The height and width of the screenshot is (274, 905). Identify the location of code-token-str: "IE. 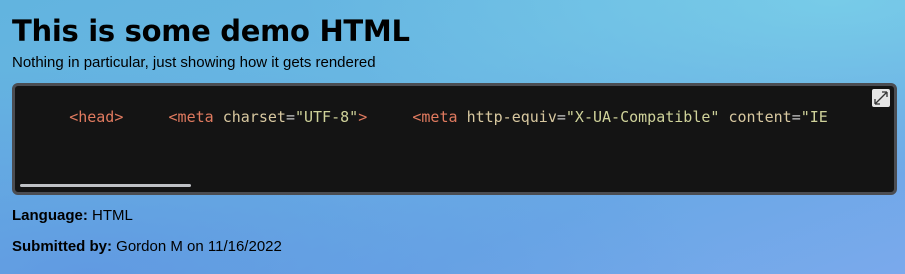
(814, 117).